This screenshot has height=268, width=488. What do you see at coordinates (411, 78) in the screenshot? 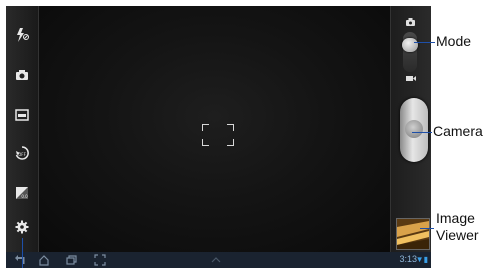
I see `video-camera-icon` at bounding box center [411, 78].